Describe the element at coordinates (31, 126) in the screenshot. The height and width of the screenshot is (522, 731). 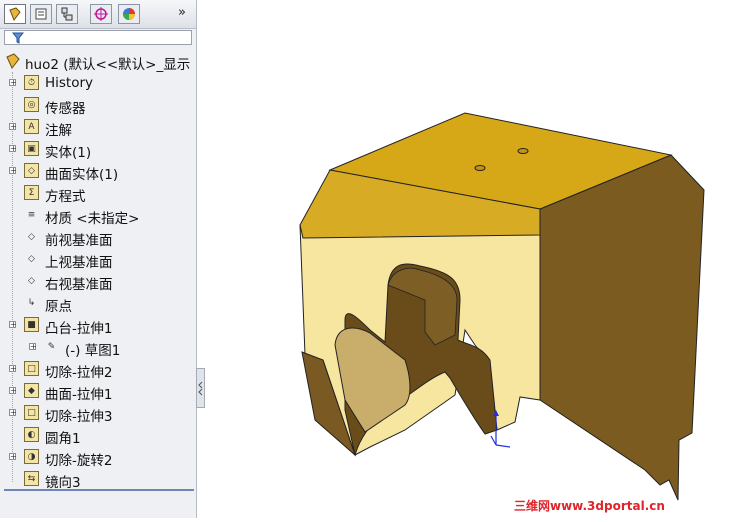
I see `annotation-icon: A` at that location.